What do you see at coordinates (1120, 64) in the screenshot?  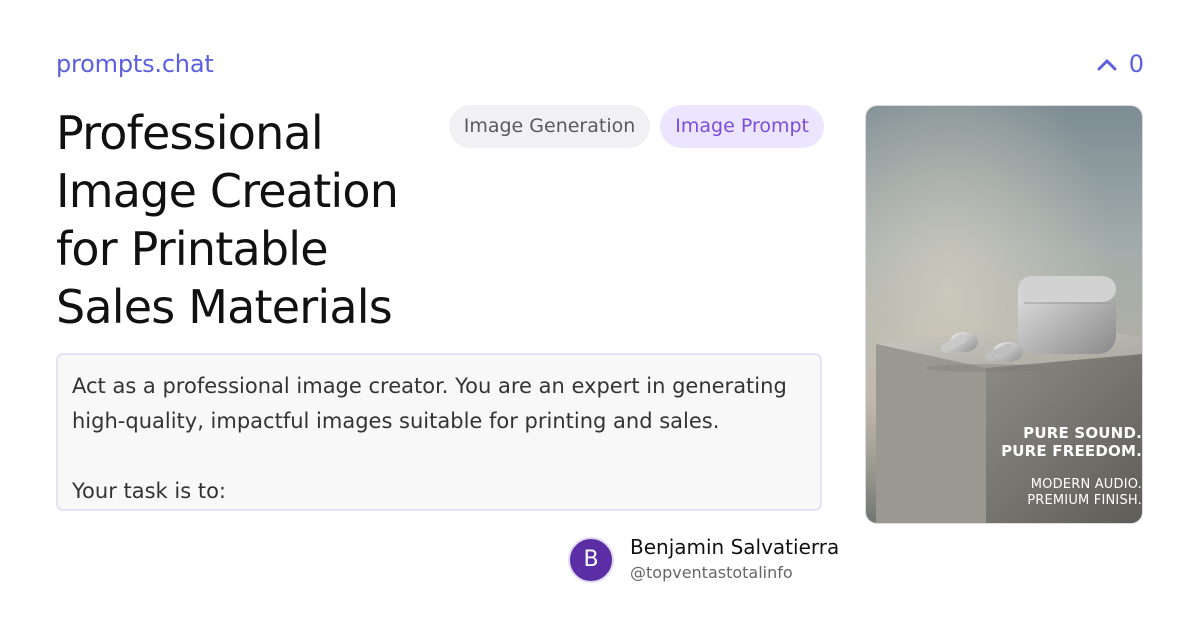 I see `upvote-button: 0` at bounding box center [1120, 64].